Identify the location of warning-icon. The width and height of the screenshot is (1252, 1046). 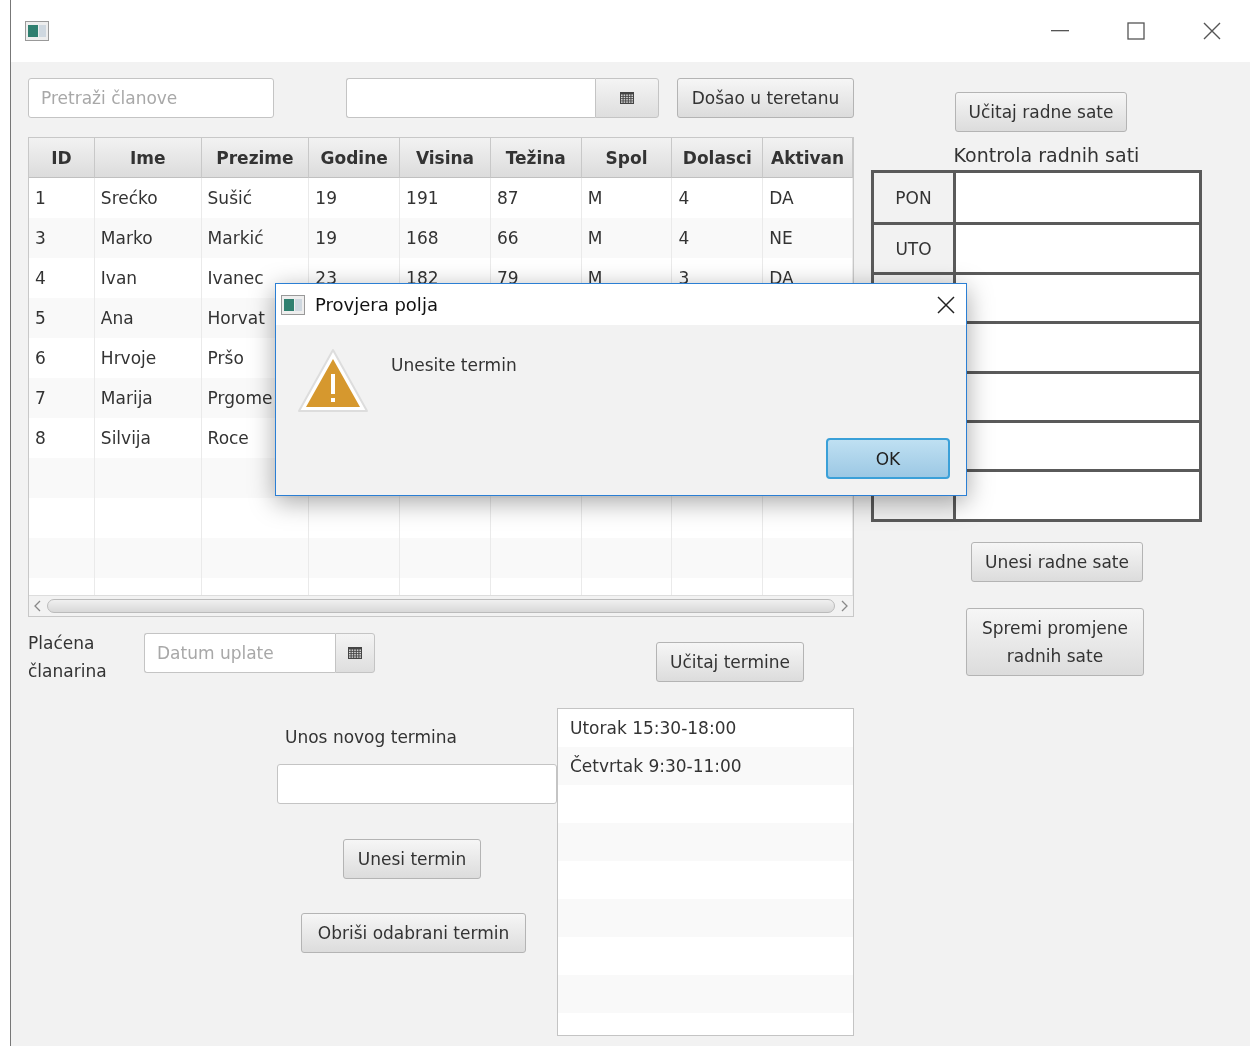
(333, 381).